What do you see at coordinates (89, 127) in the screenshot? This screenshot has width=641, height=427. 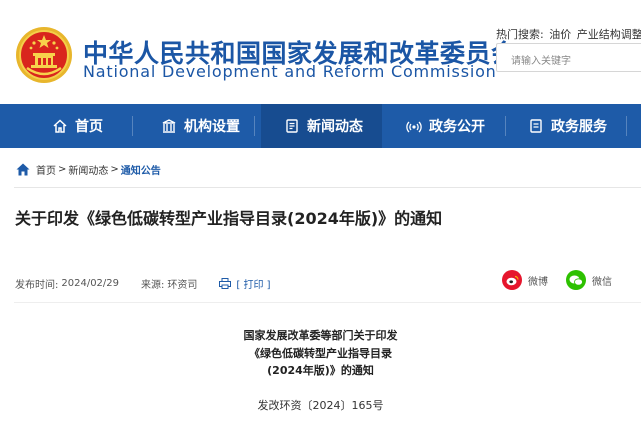 I see `nav-item-label: 首页` at bounding box center [89, 127].